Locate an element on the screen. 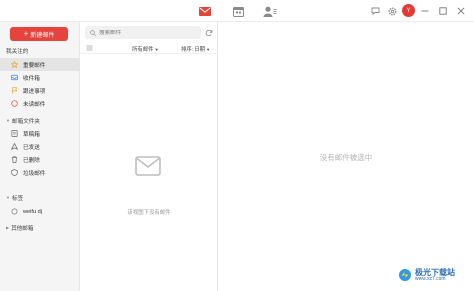 The width and height of the screenshot is (474, 291). favorites-header: 我关注的 is located at coordinates (40, 50).